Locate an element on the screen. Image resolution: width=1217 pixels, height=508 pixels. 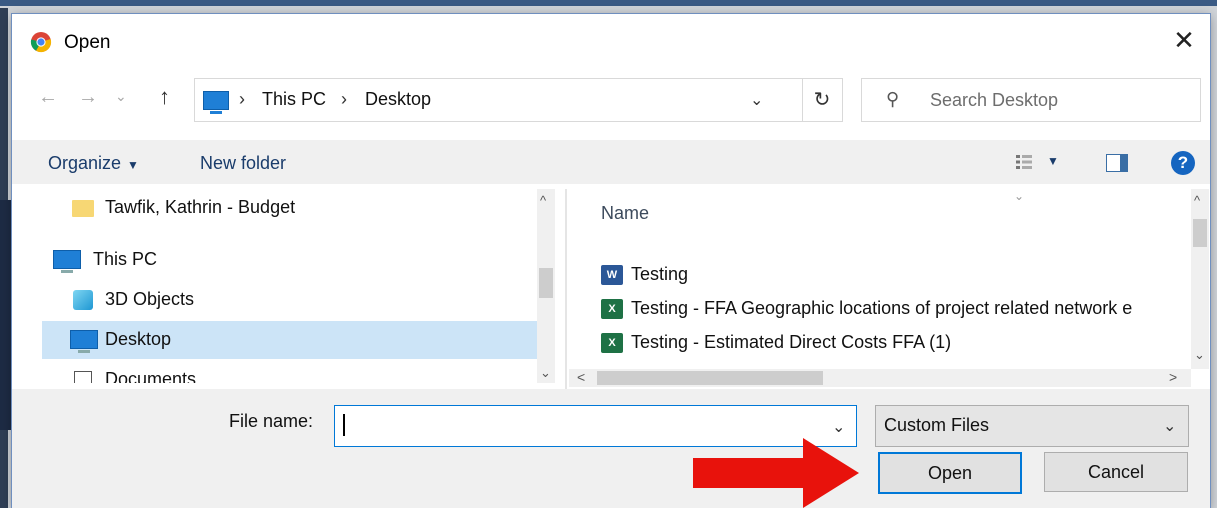
column-header-name: Name is located at coordinates (625, 213).